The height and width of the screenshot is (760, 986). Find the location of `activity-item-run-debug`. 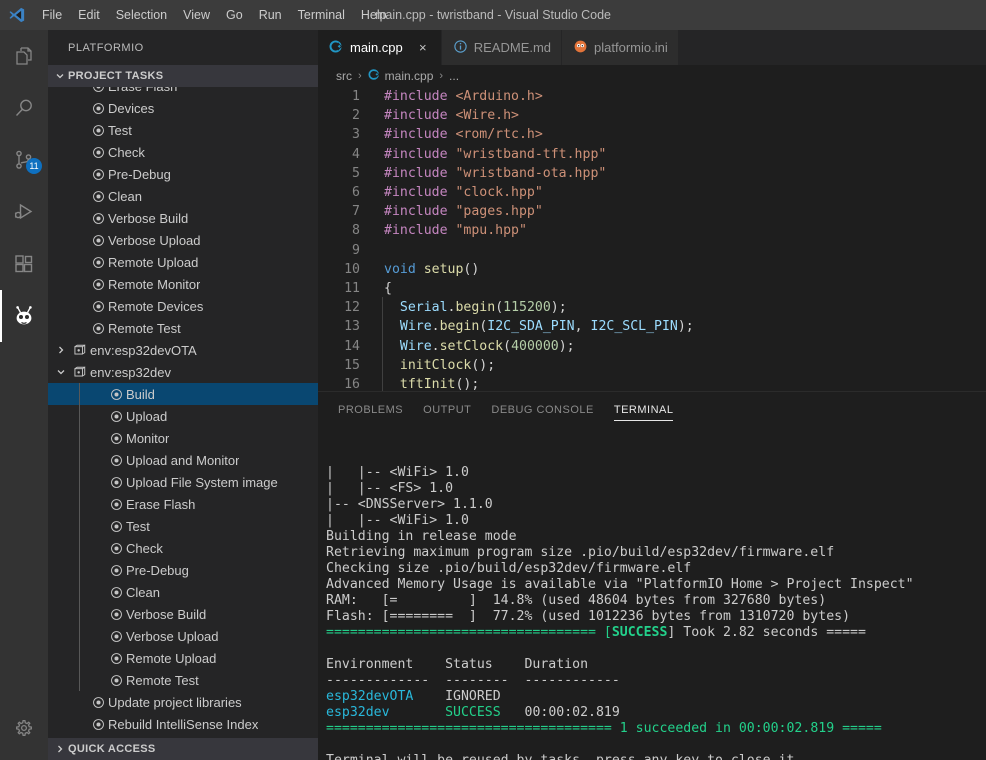

activity-item-run-debug is located at coordinates (24, 212).